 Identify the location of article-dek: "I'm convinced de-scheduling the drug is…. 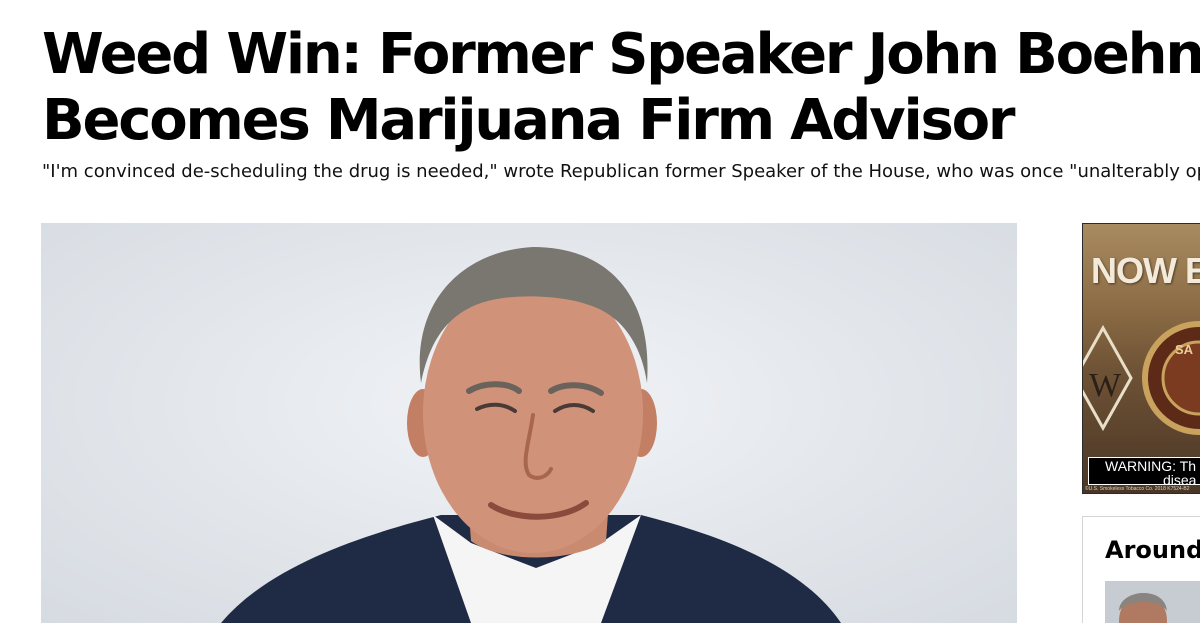
(621, 171).